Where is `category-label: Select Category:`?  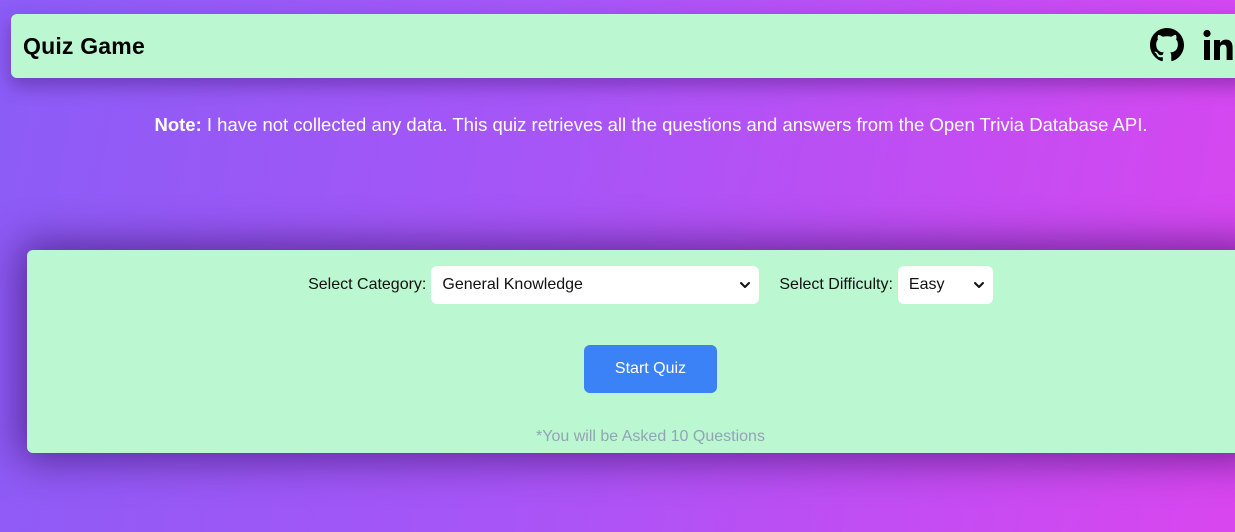 category-label: Select Category: is located at coordinates (367, 284).